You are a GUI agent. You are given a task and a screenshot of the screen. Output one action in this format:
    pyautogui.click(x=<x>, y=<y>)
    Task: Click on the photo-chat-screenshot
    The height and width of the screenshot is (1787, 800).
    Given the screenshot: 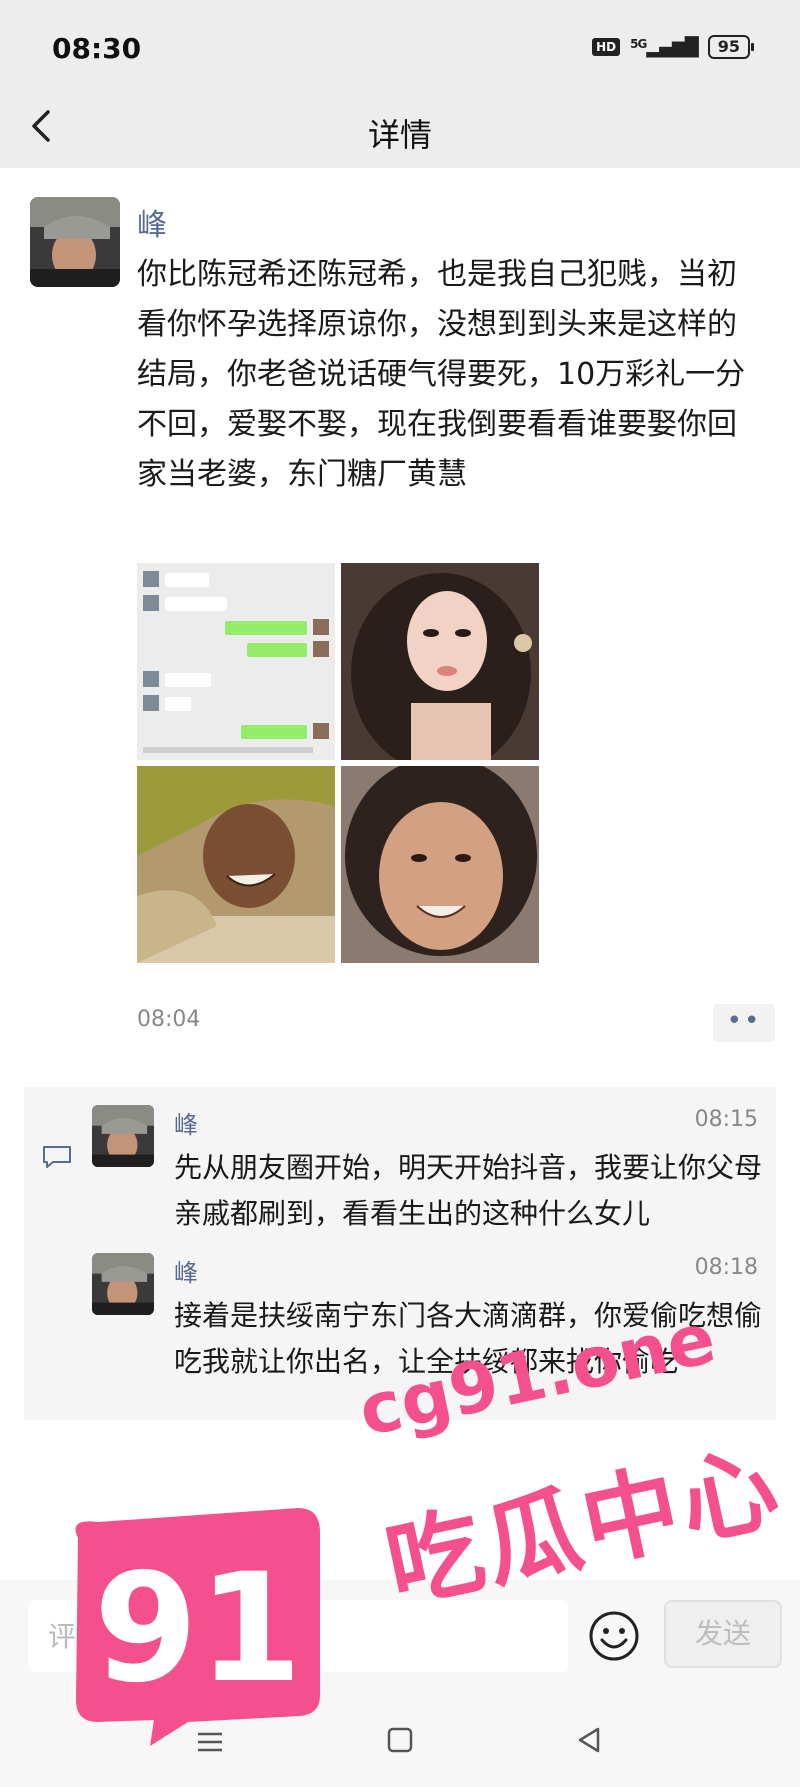 What is the action you would take?
    pyautogui.click(x=236, y=661)
    